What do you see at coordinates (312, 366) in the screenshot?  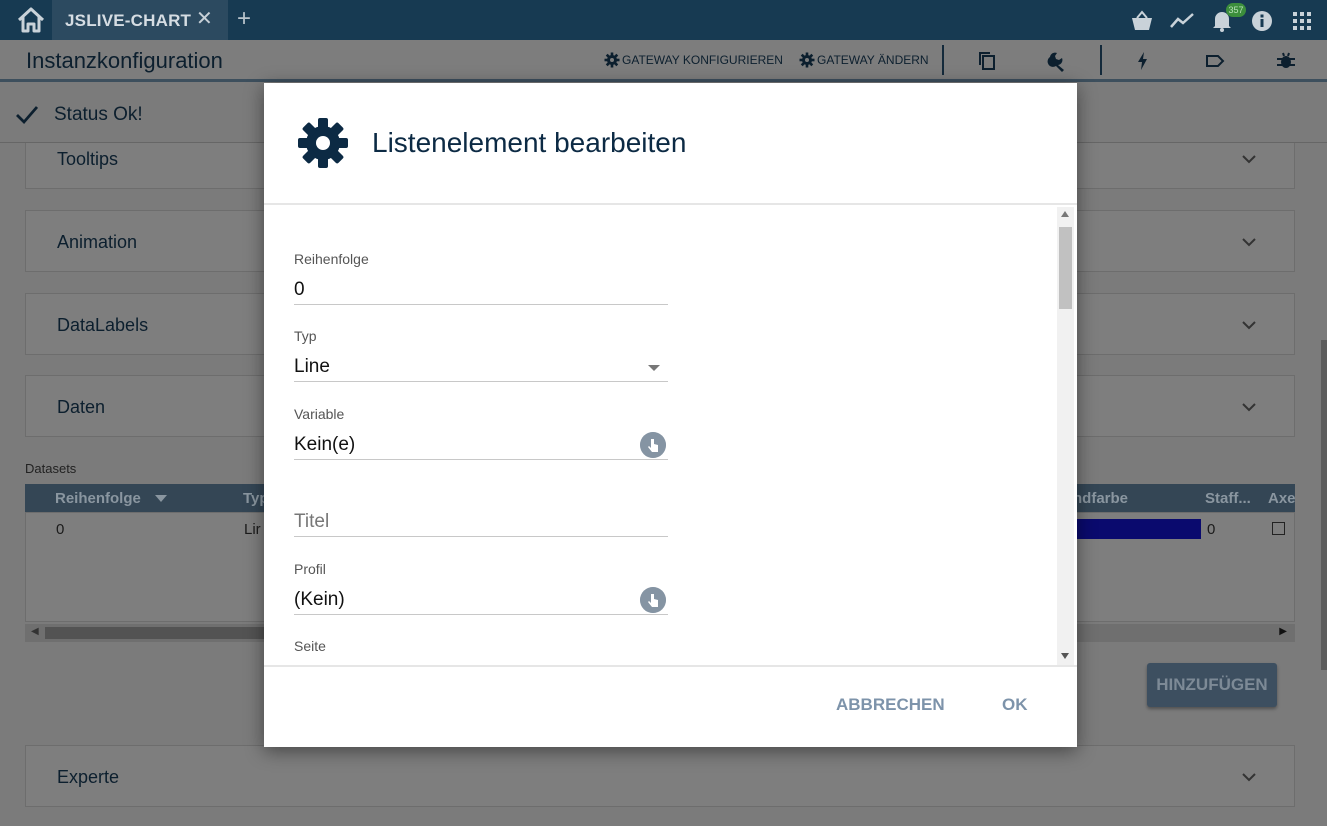 I see `type-value: Line` at bounding box center [312, 366].